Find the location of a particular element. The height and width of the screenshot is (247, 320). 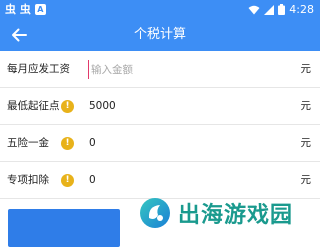

status-bar: 虫 虫 A 4:28 is located at coordinates (160, 9).